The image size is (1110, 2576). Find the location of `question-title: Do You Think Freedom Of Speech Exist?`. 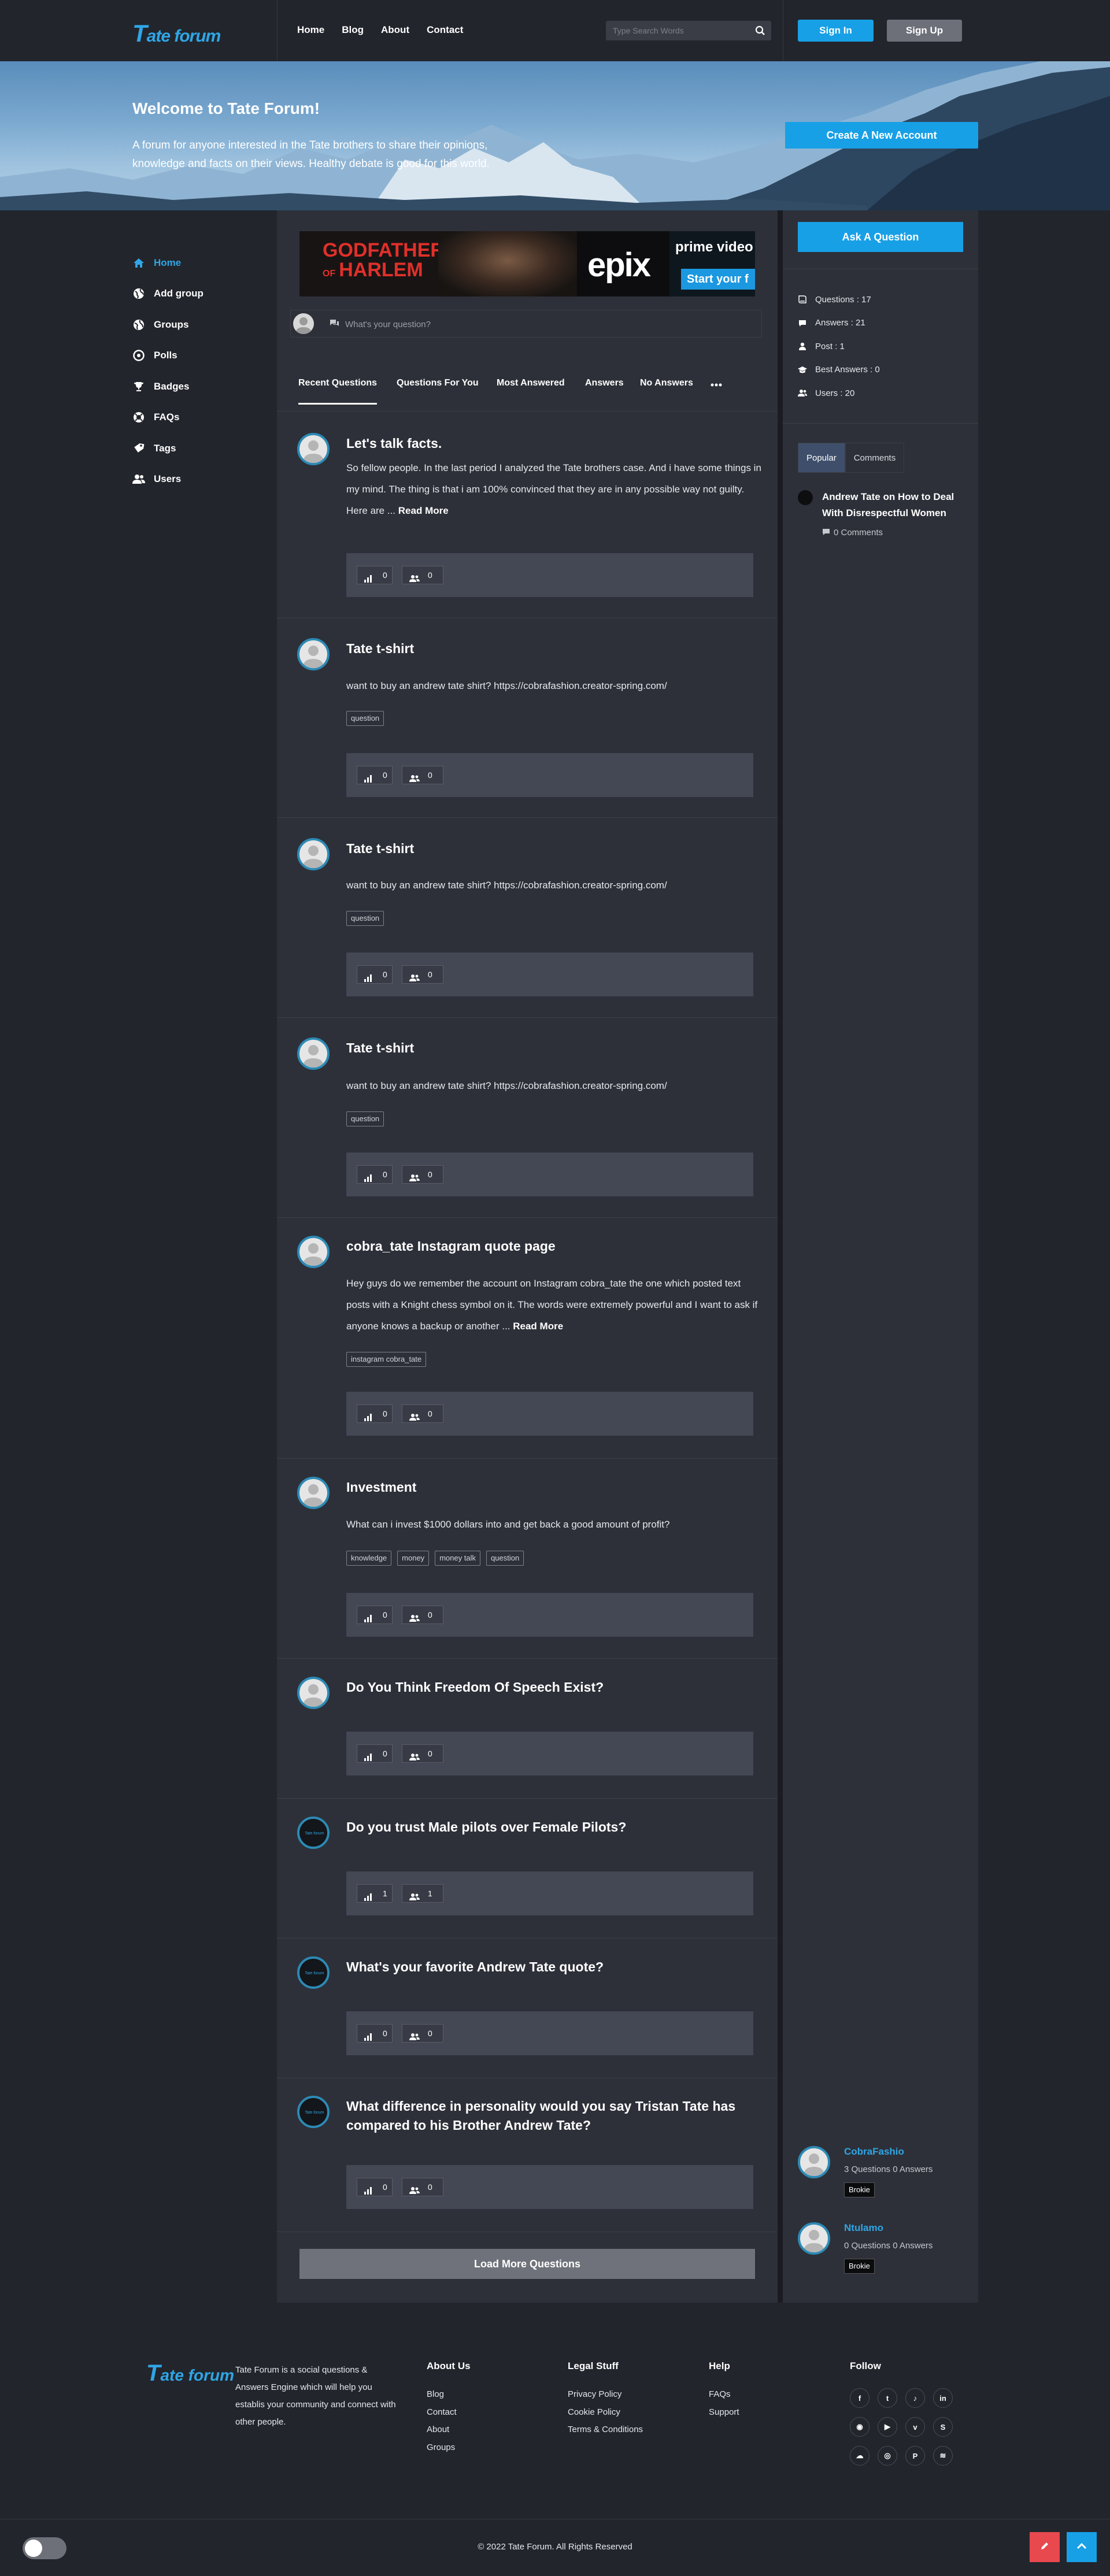

question-title: Do You Think Freedom Of Speech Exist? is located at coordinates (554, 1687).